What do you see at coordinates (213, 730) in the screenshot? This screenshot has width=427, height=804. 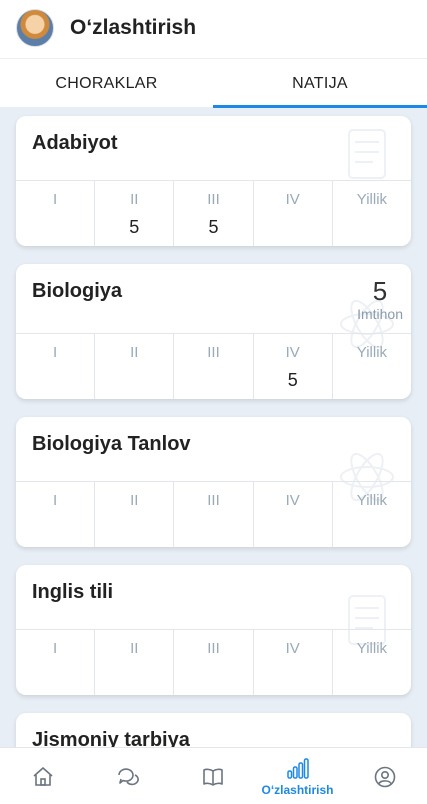 I see `subject-card: Jismoniy tarbiya` at bounding box center [213, 730].